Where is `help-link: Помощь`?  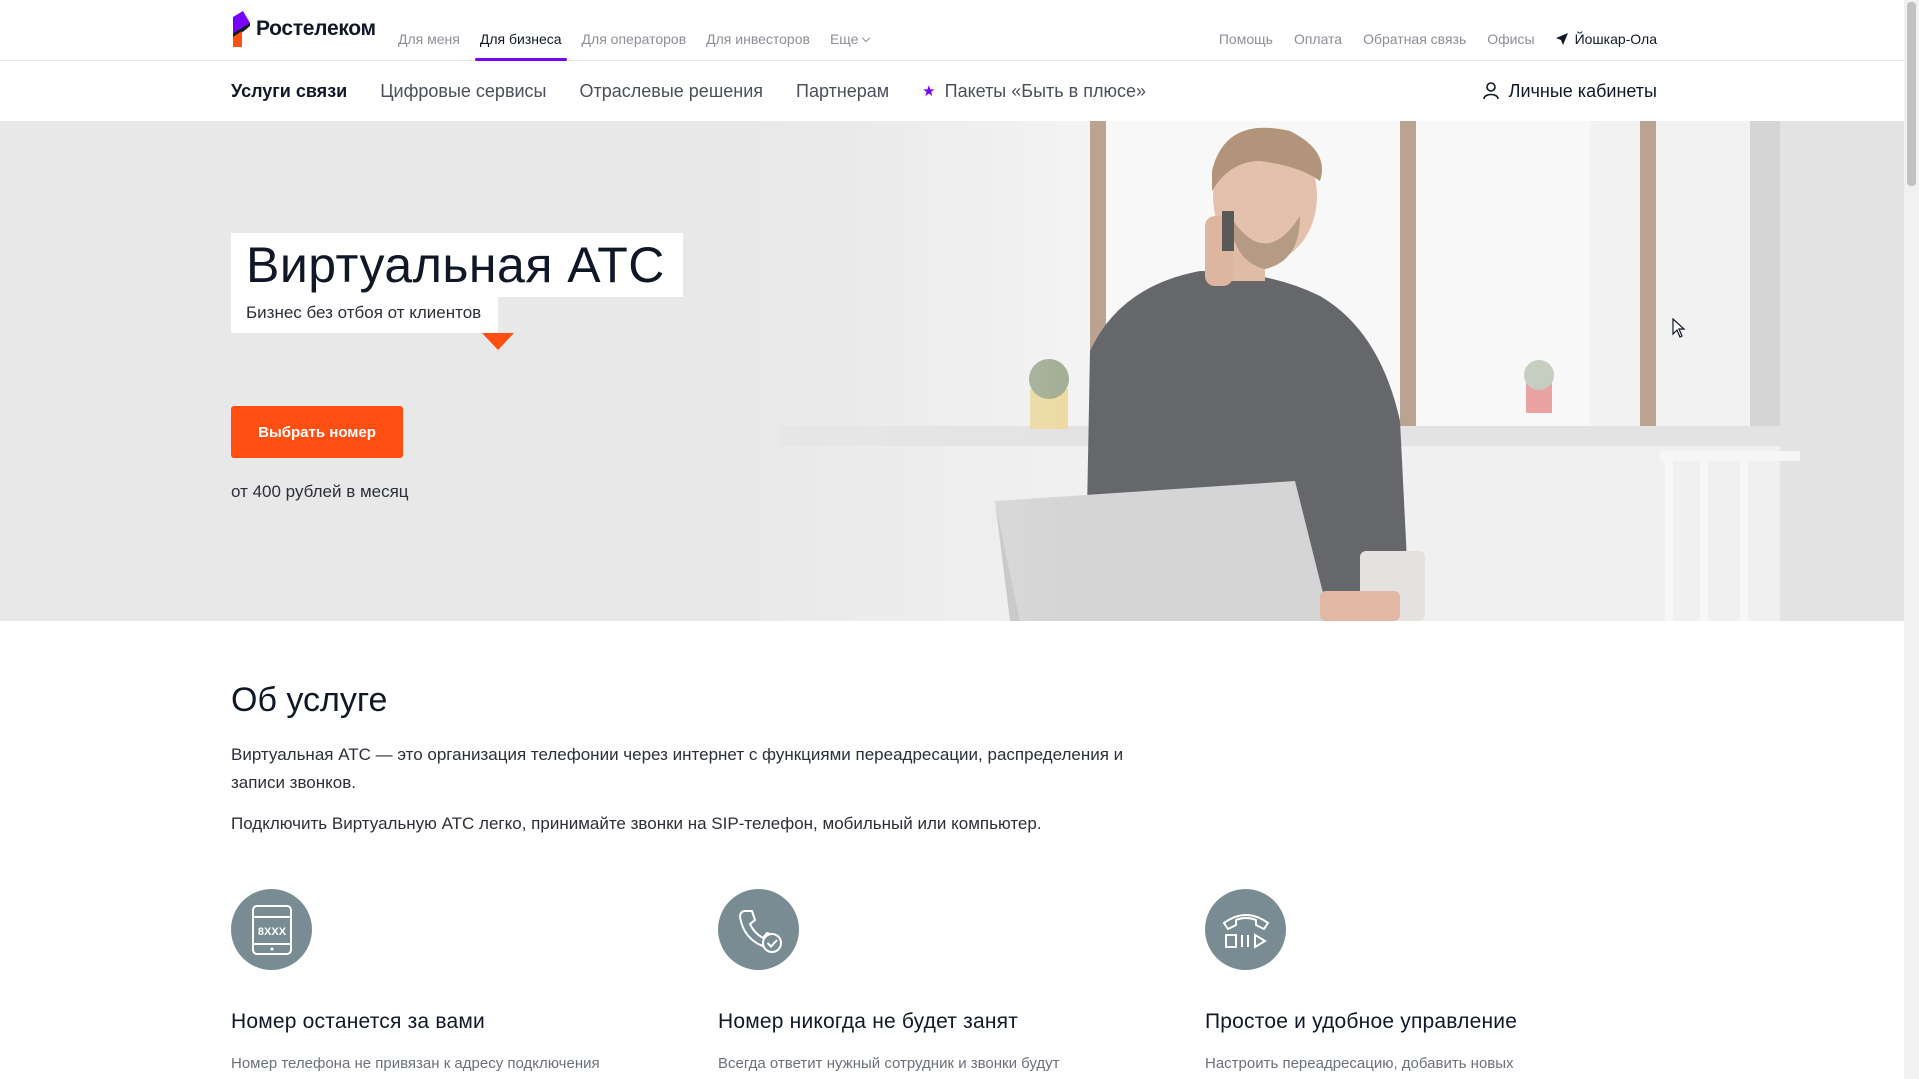 help-link: Помощь is located at coordinates (1246, 39).